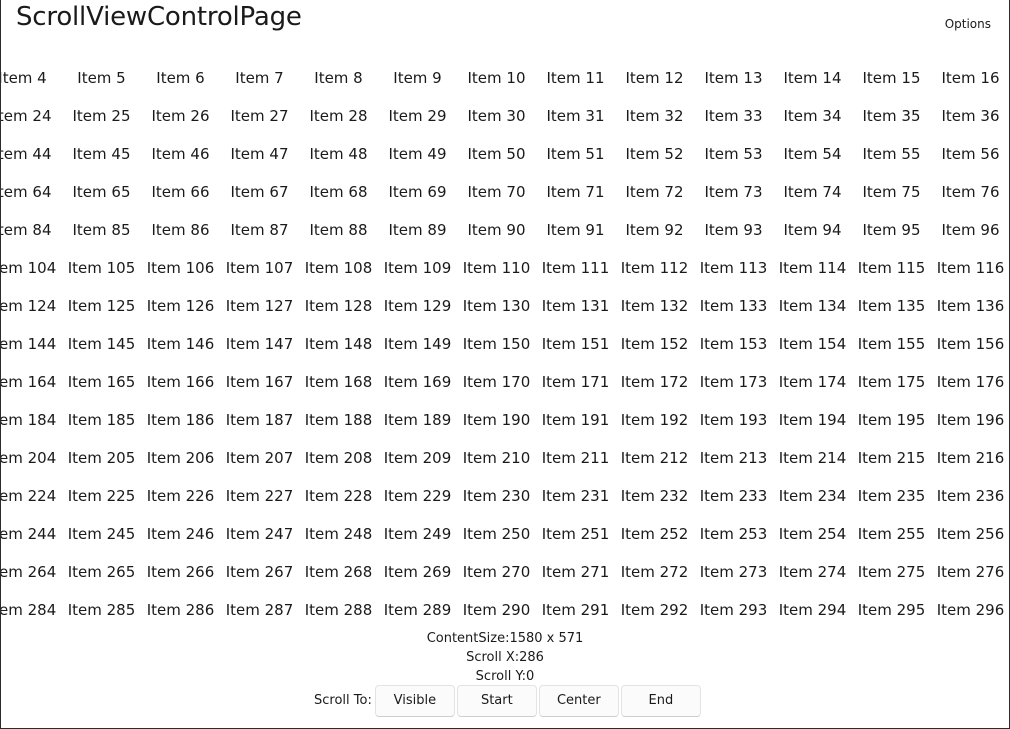  What do you see at coordinates (812, 458) in the screenshot?
I see `grid-item: Item 214` at bounding box center [812, 458].